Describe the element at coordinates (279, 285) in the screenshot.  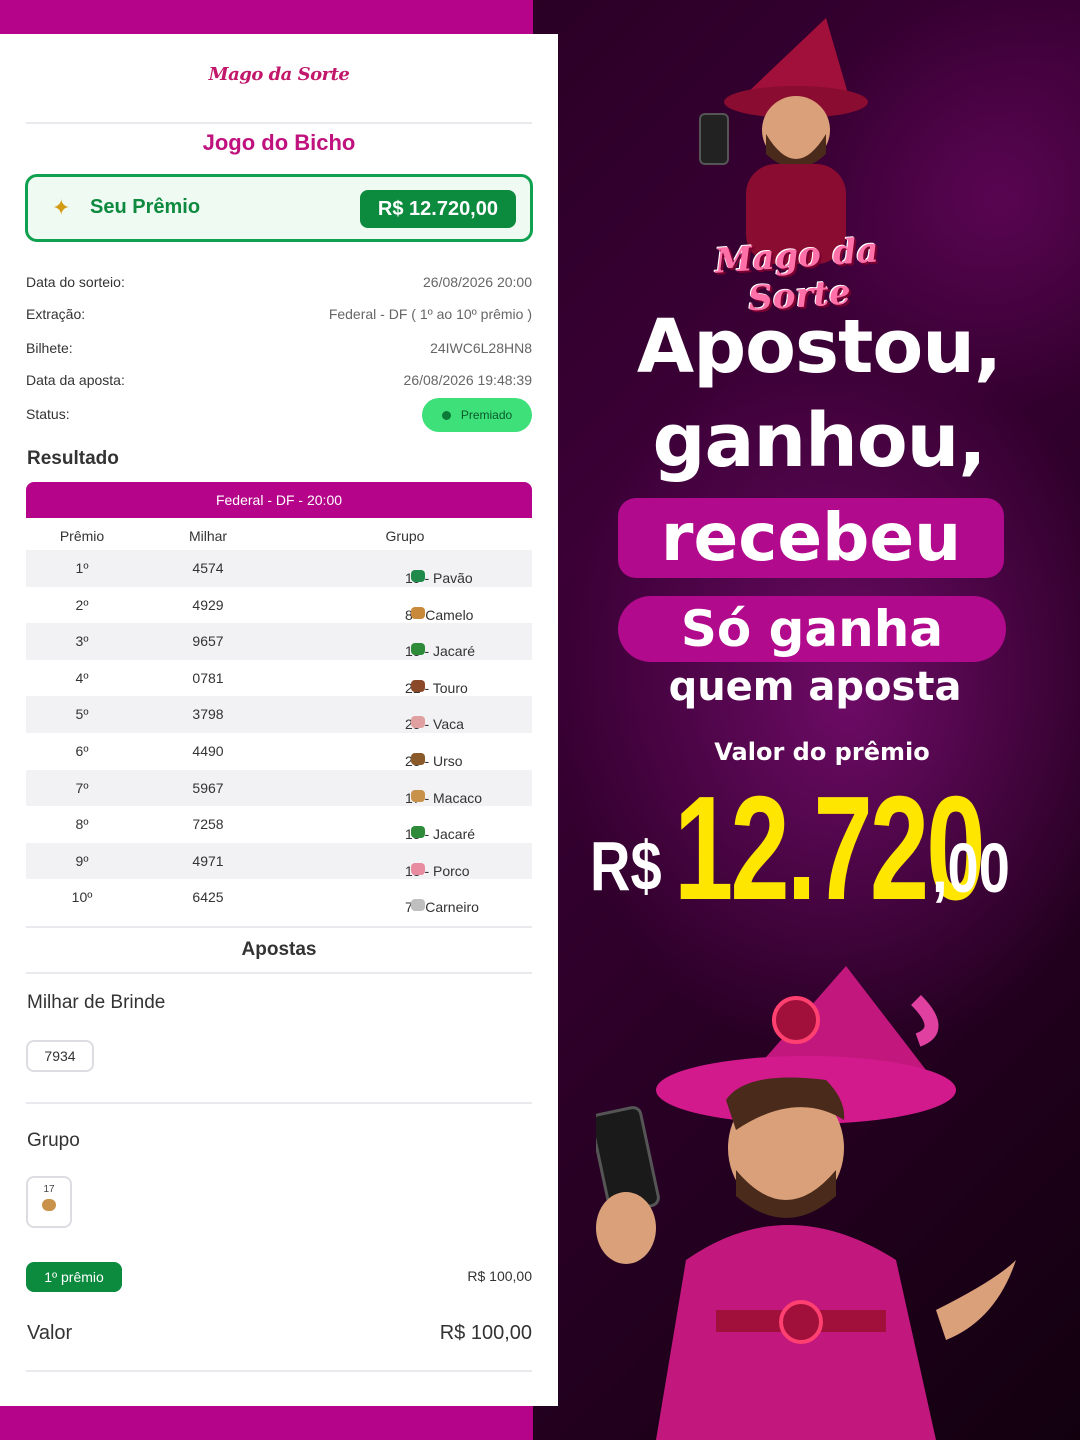
I see `info-row-draw-date: Data do sorteio: 26/08/2026 20:00` at that location.